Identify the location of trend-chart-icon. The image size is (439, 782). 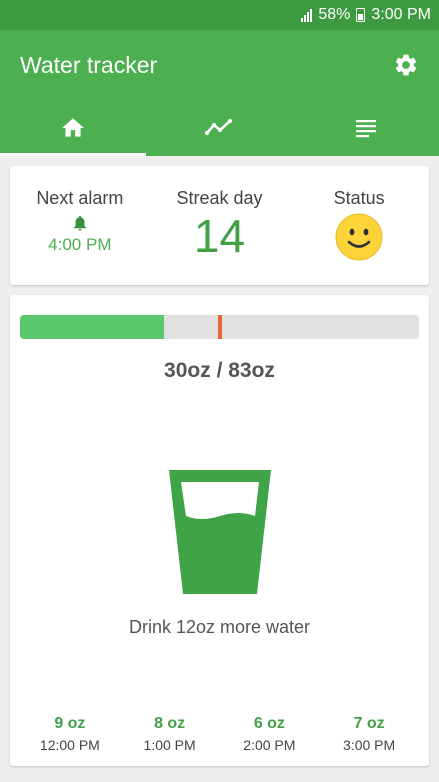
(219, 127).